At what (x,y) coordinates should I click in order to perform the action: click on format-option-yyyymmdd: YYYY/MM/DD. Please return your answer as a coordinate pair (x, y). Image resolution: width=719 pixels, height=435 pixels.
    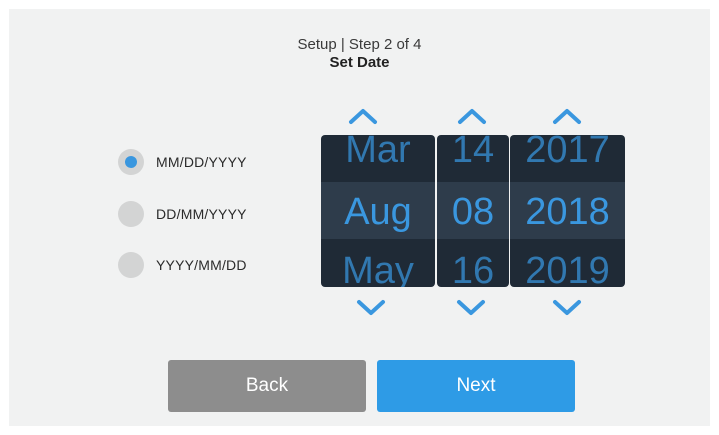
    Looking at the image, I should click on (182, 265).